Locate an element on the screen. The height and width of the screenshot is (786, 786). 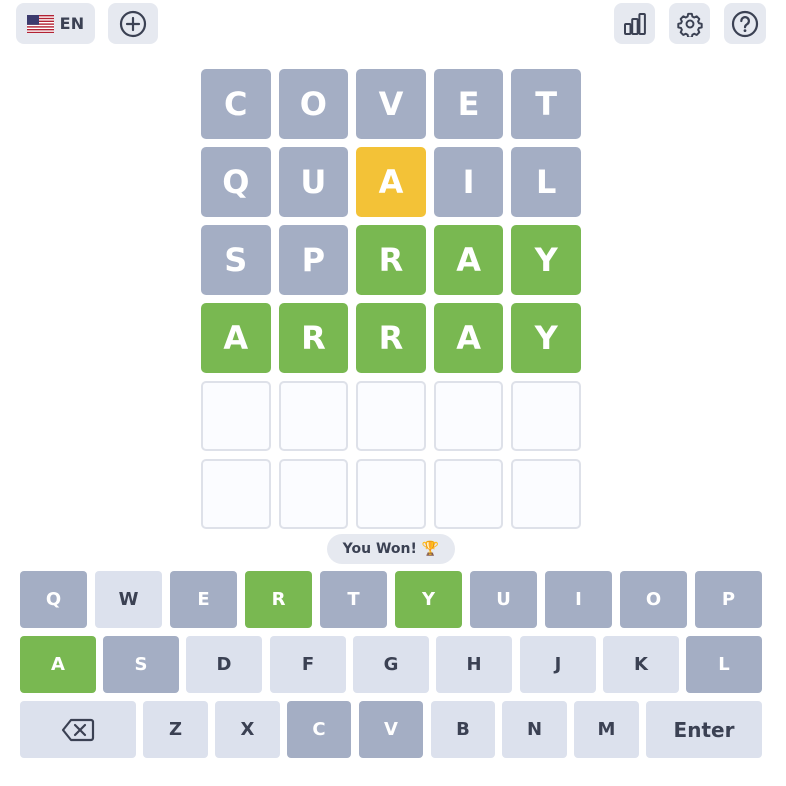
bar-chart-icon is located at coordinates (634, 23).